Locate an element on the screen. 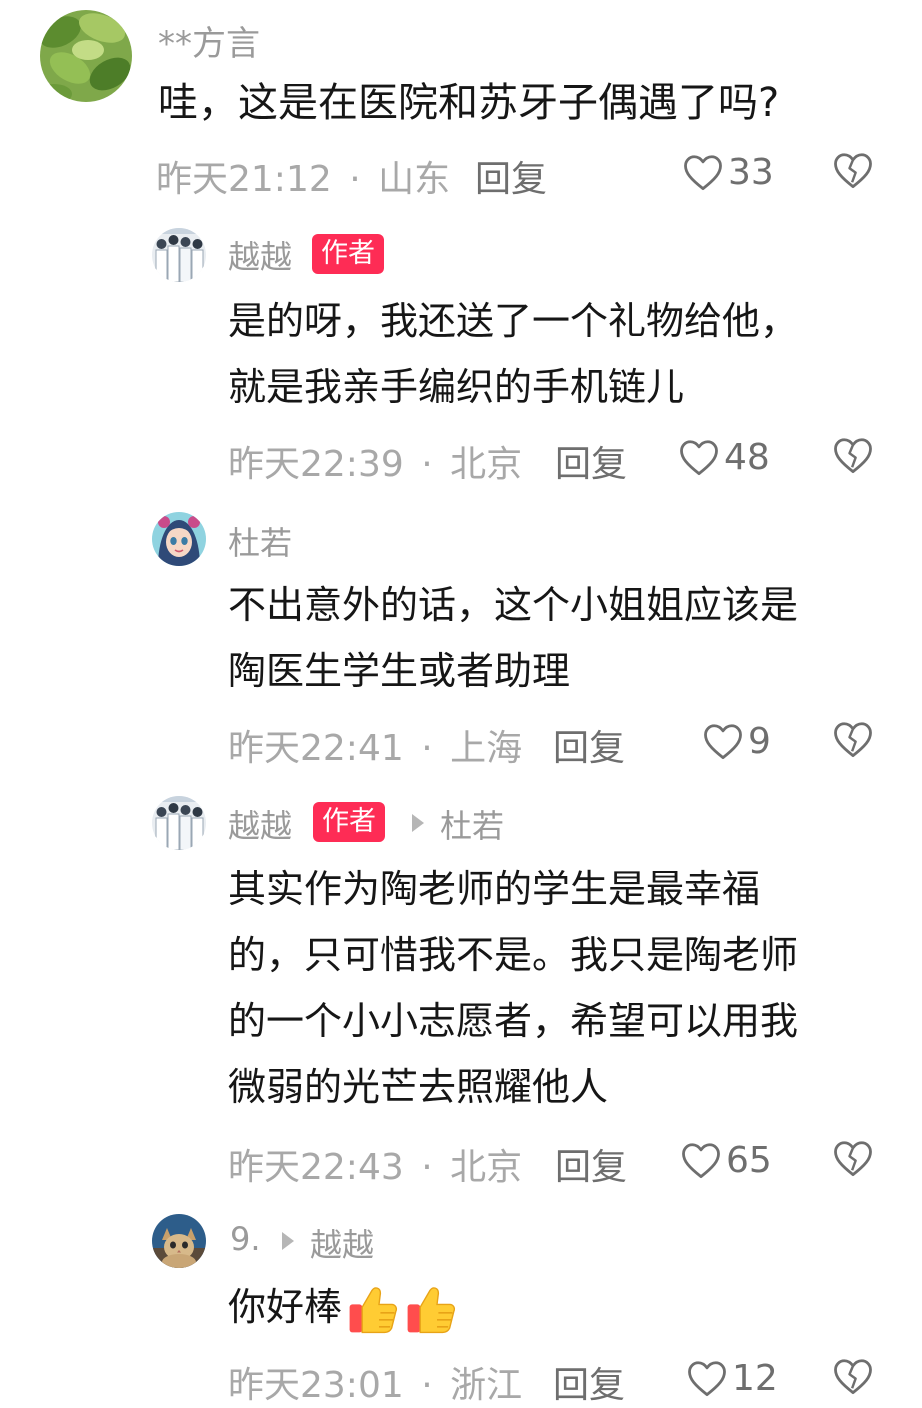 The width and height of the screenshot is (922, 1408). comment-text: 是的呀，我还送了一个礼物给他， 就是我亲手编织的手机链儿 is located at coordinates (568, 354).